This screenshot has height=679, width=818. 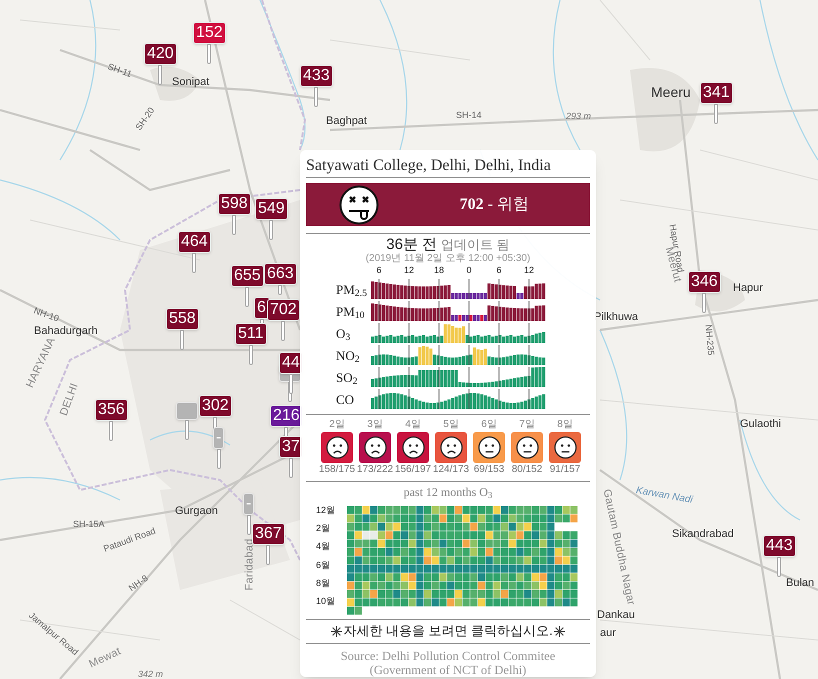 I want to click on aqi-marker: 598, so click(x=234, y=204).